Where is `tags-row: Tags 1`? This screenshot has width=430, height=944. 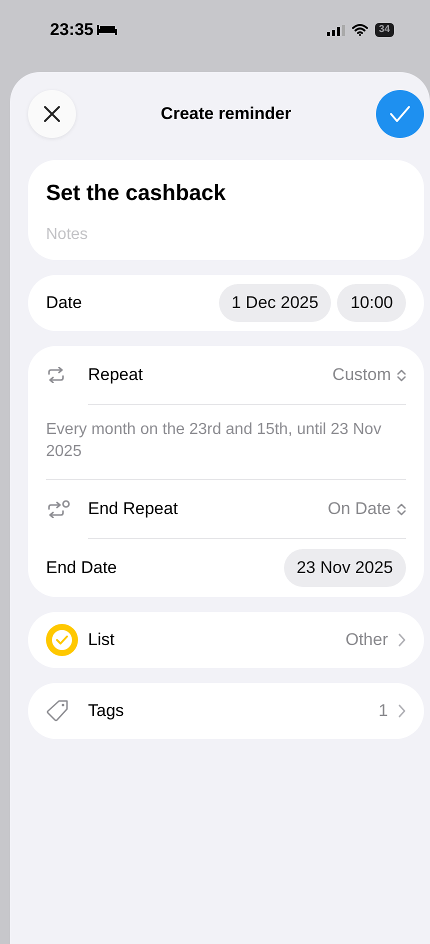
tags-row: Tags 1 is located at coordinates (226, 711).